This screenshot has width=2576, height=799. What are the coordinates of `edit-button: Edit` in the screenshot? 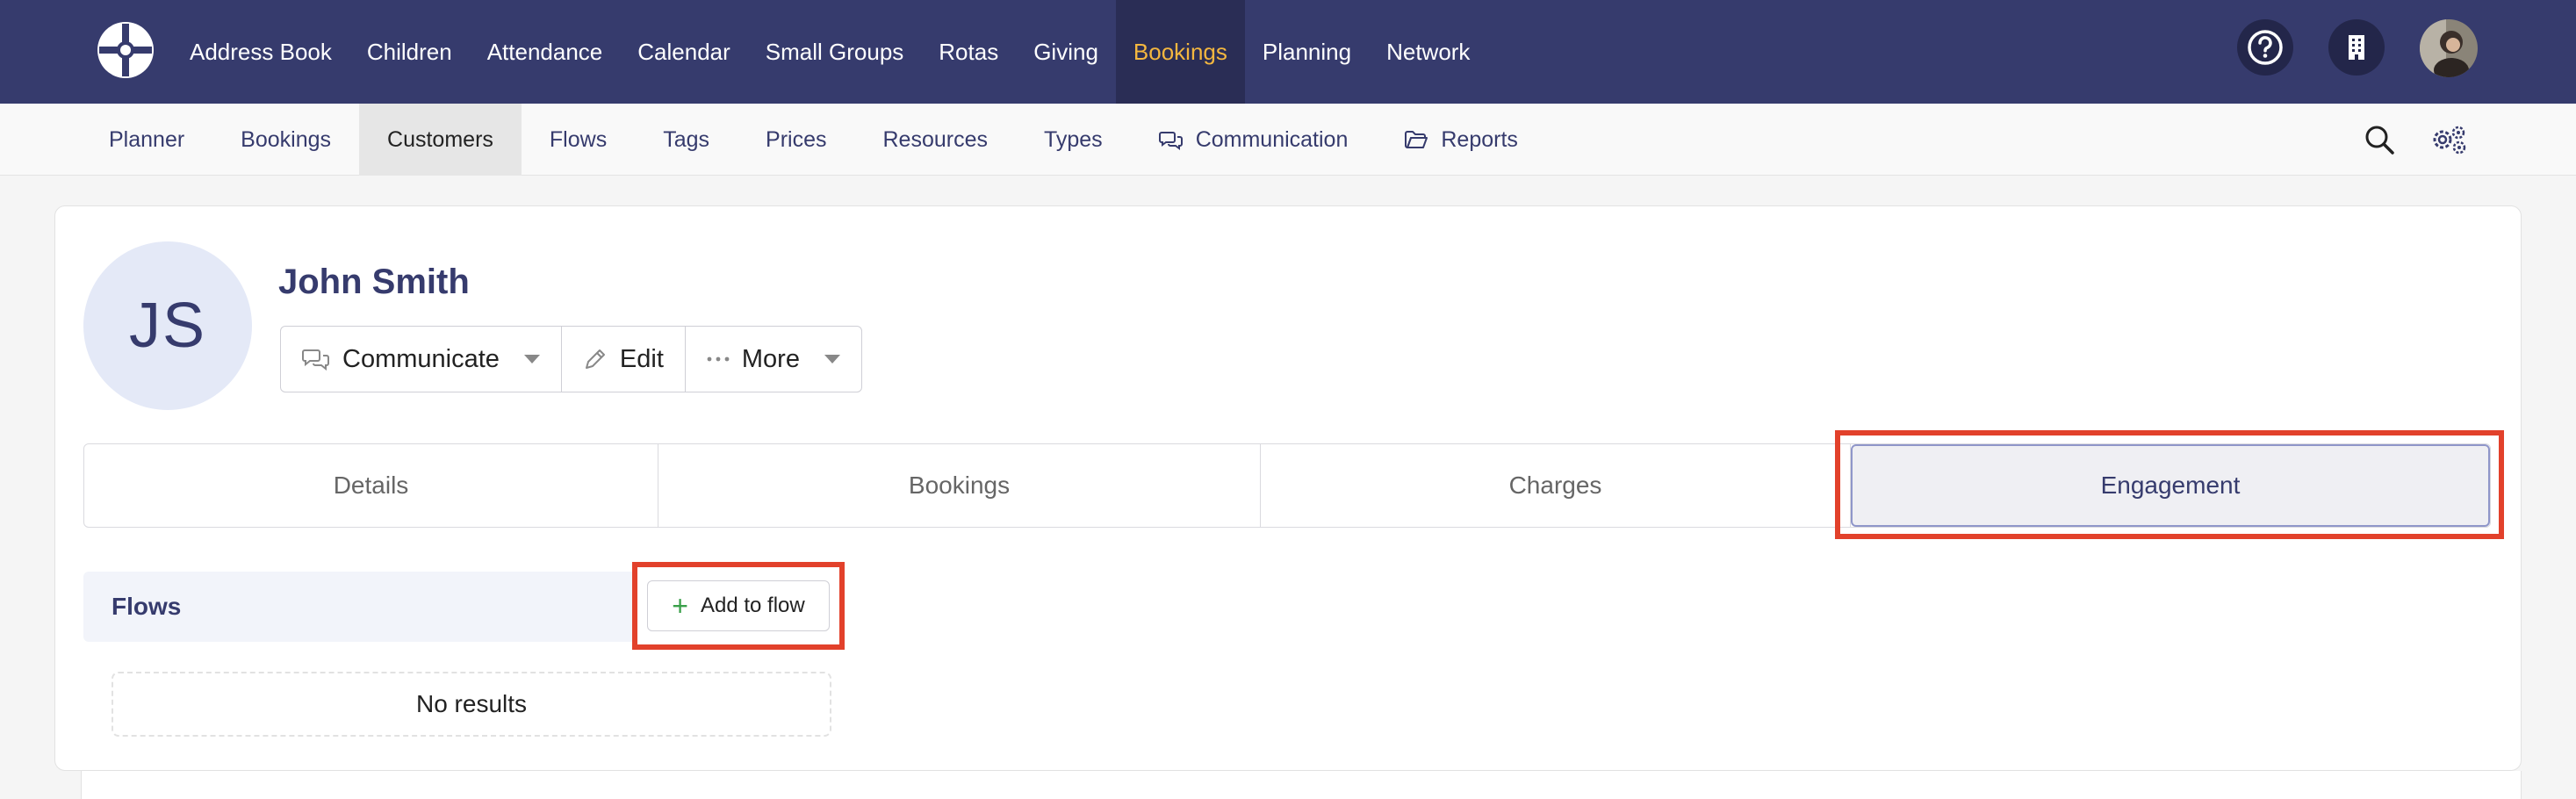 It's located at (624, 359).